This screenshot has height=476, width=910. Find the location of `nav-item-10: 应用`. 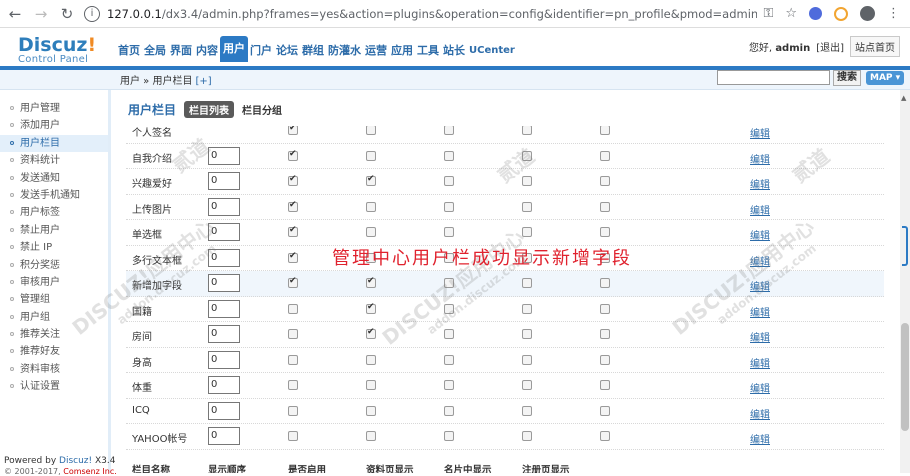

nav-item-10: 应用 is located at coordinates (402, 51).